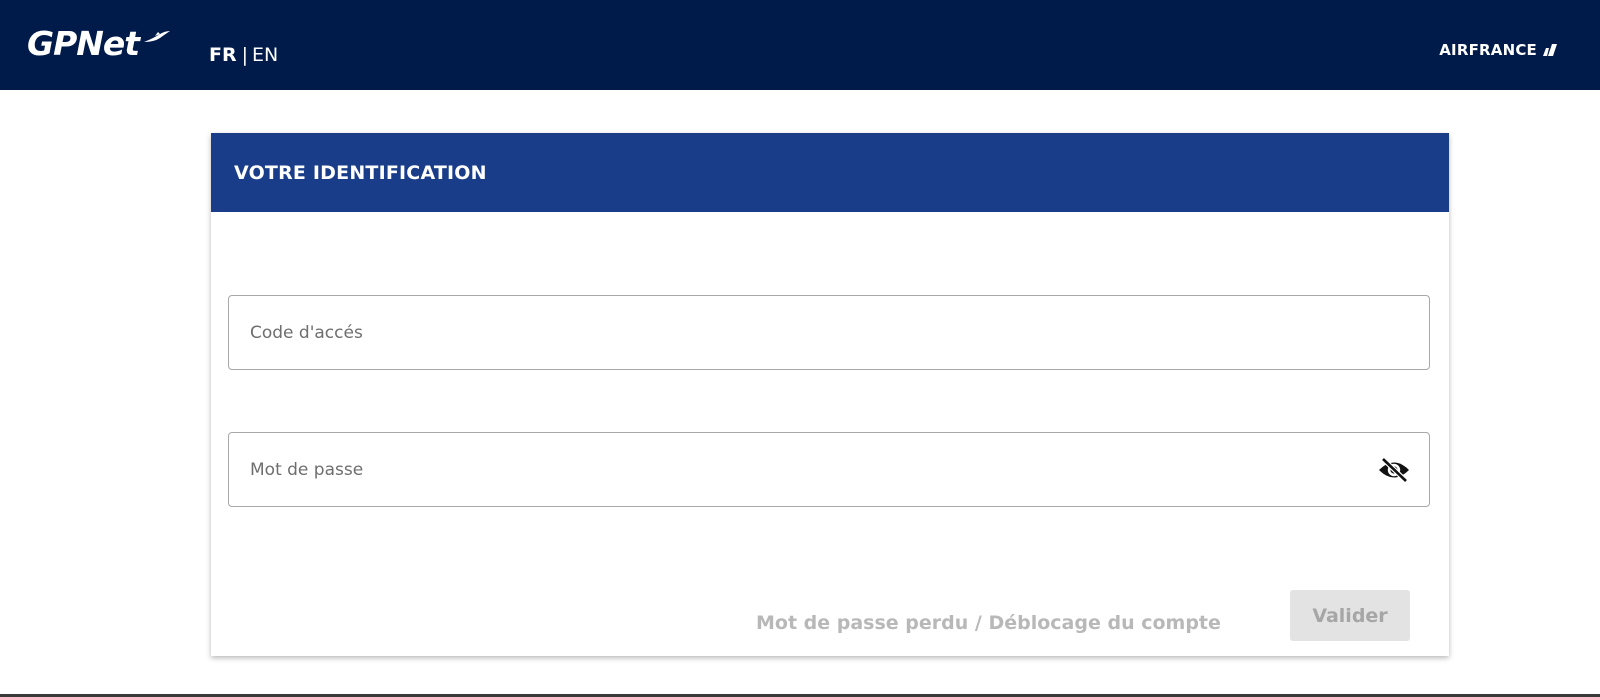 The image size is (1600, 697). I want to click on password-field, so click(829, 469).